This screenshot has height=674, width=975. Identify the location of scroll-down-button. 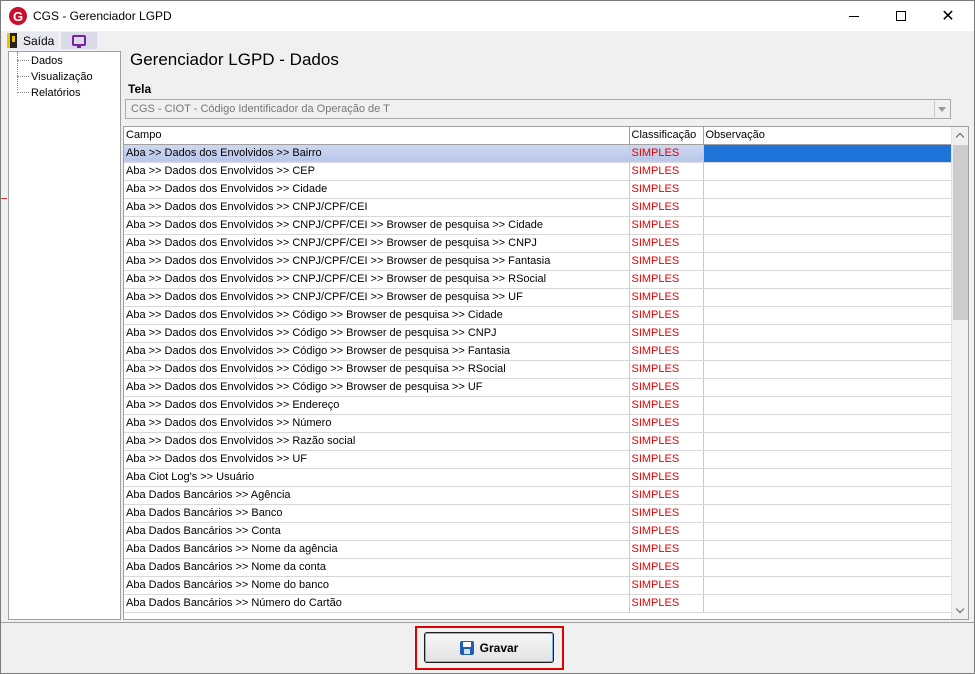
(960, 610).